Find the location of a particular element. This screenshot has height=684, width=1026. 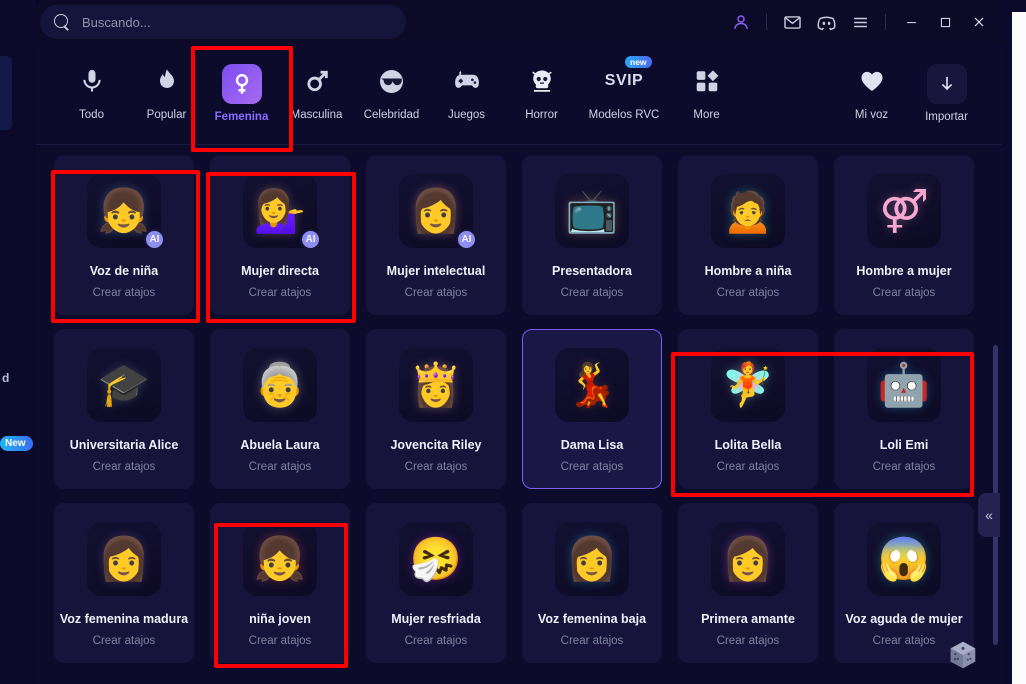

graduate-woman-icon: 🎓 is located at coordinates (124, 385).